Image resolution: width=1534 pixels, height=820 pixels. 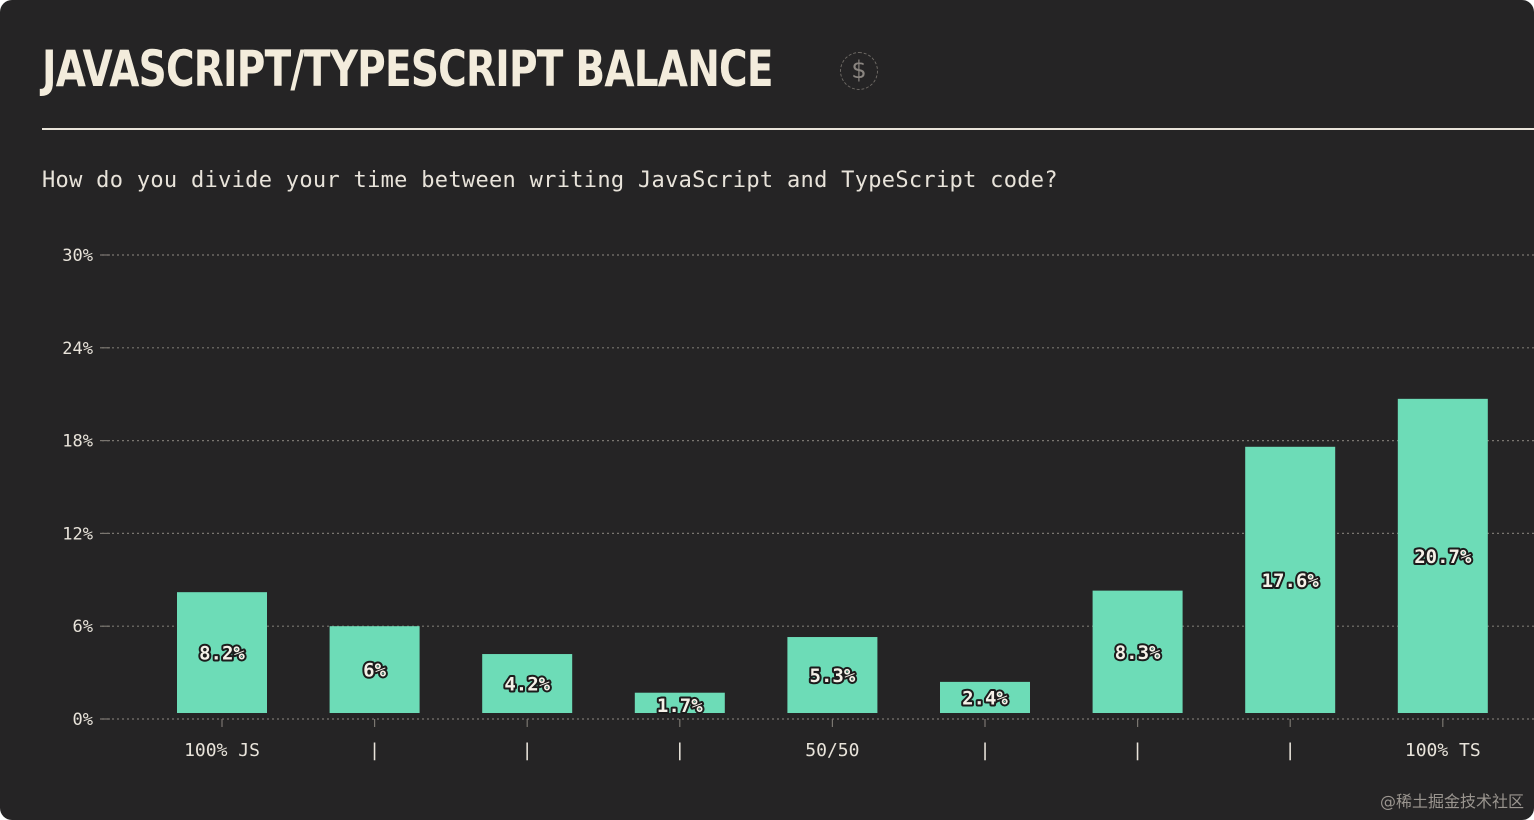 I want to click on data-label: 20.7%, so click(x=1443, y=557).